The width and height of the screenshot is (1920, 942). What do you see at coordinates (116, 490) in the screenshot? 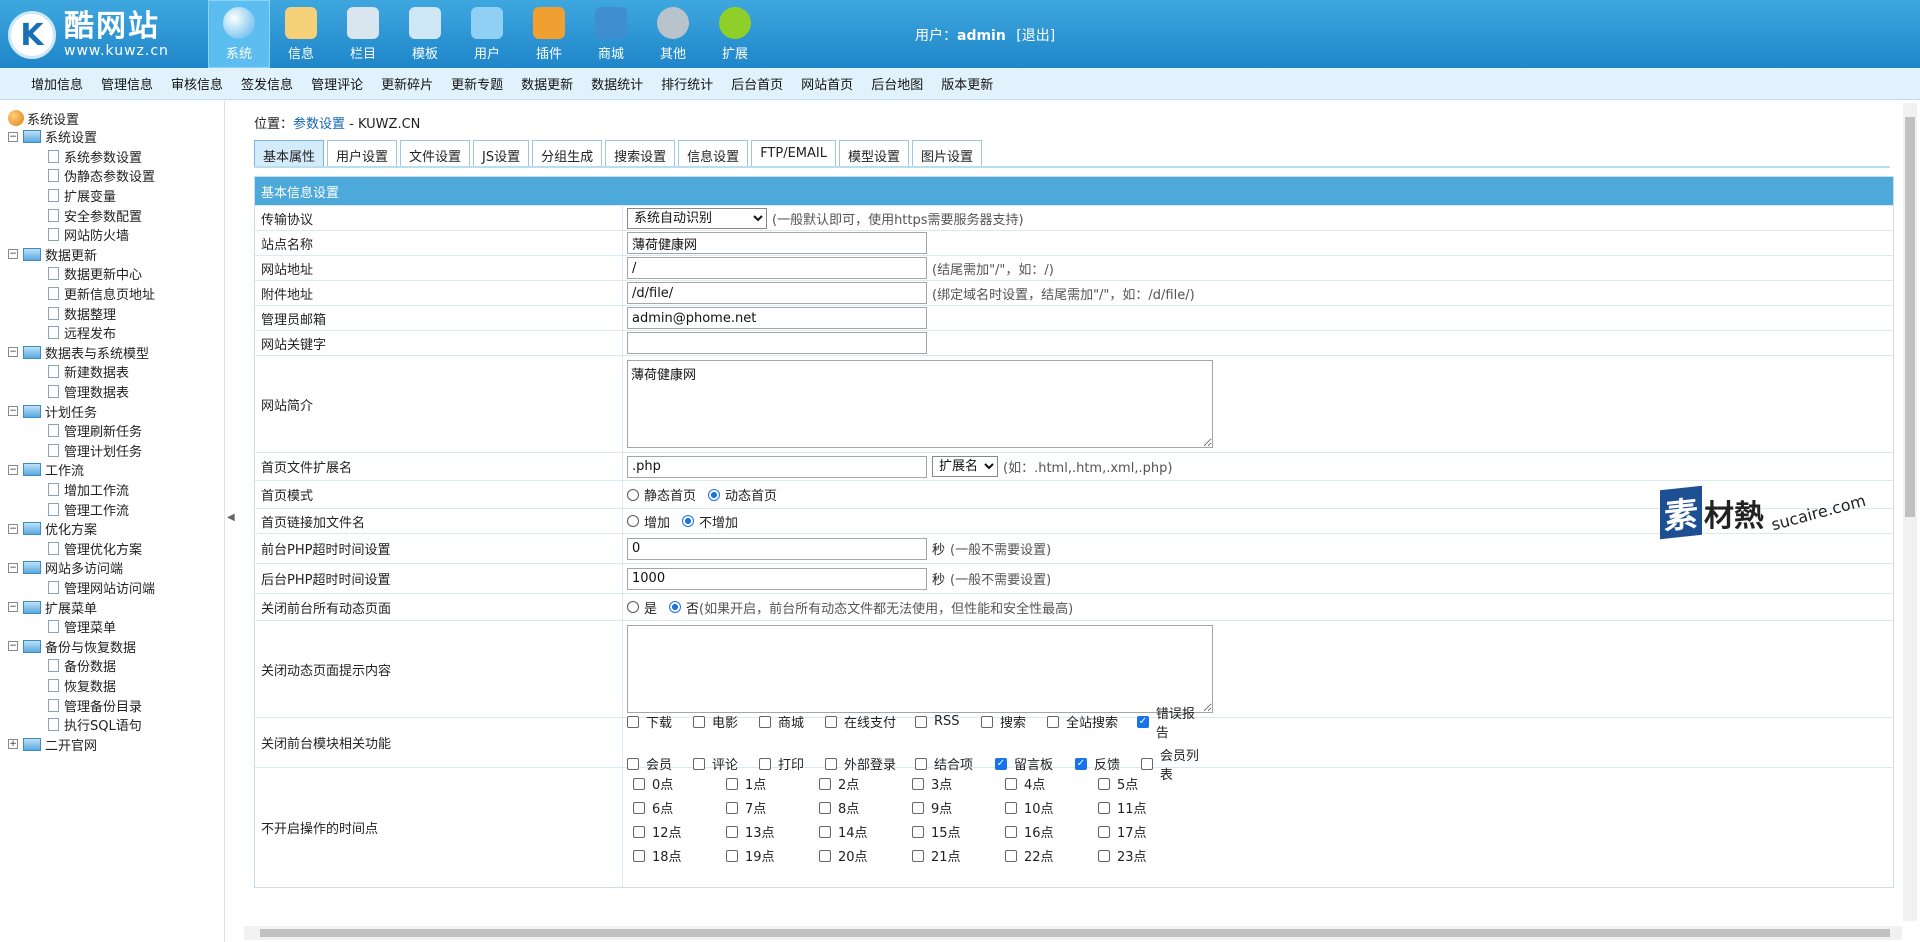
I see `tree-item: 增加工作流` at bounding box center [116, 490].